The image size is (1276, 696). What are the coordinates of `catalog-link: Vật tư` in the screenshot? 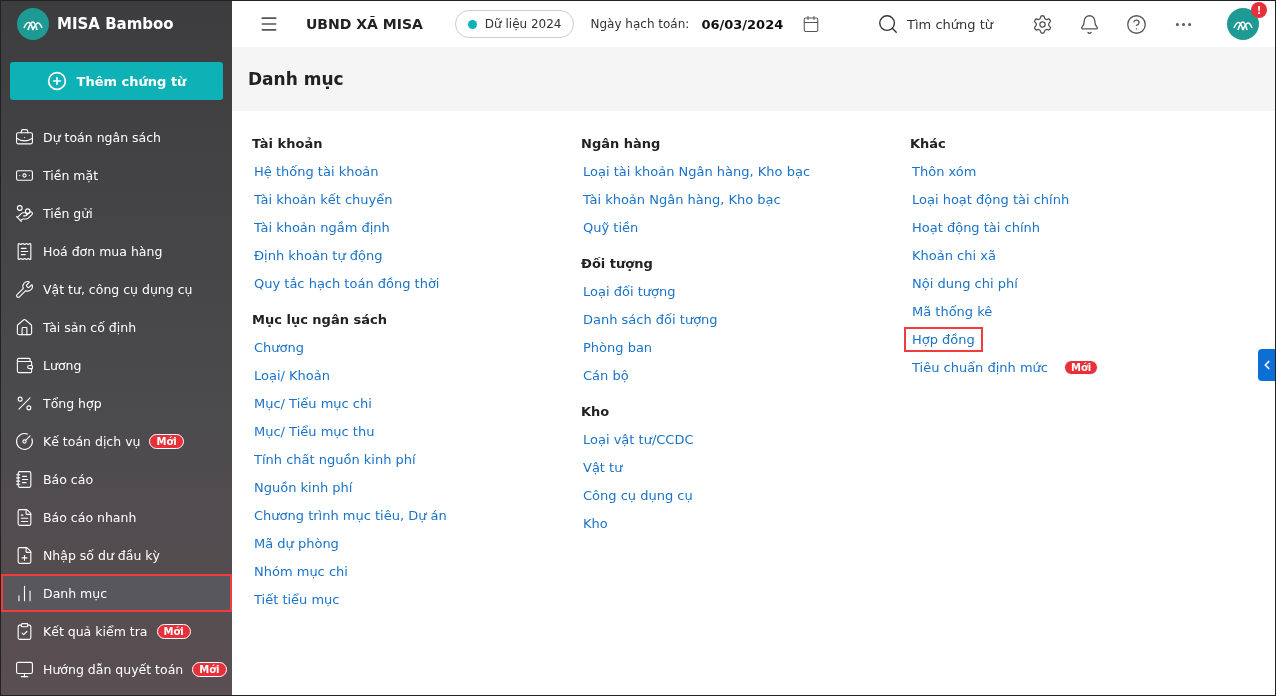 It's located at (603, 467).